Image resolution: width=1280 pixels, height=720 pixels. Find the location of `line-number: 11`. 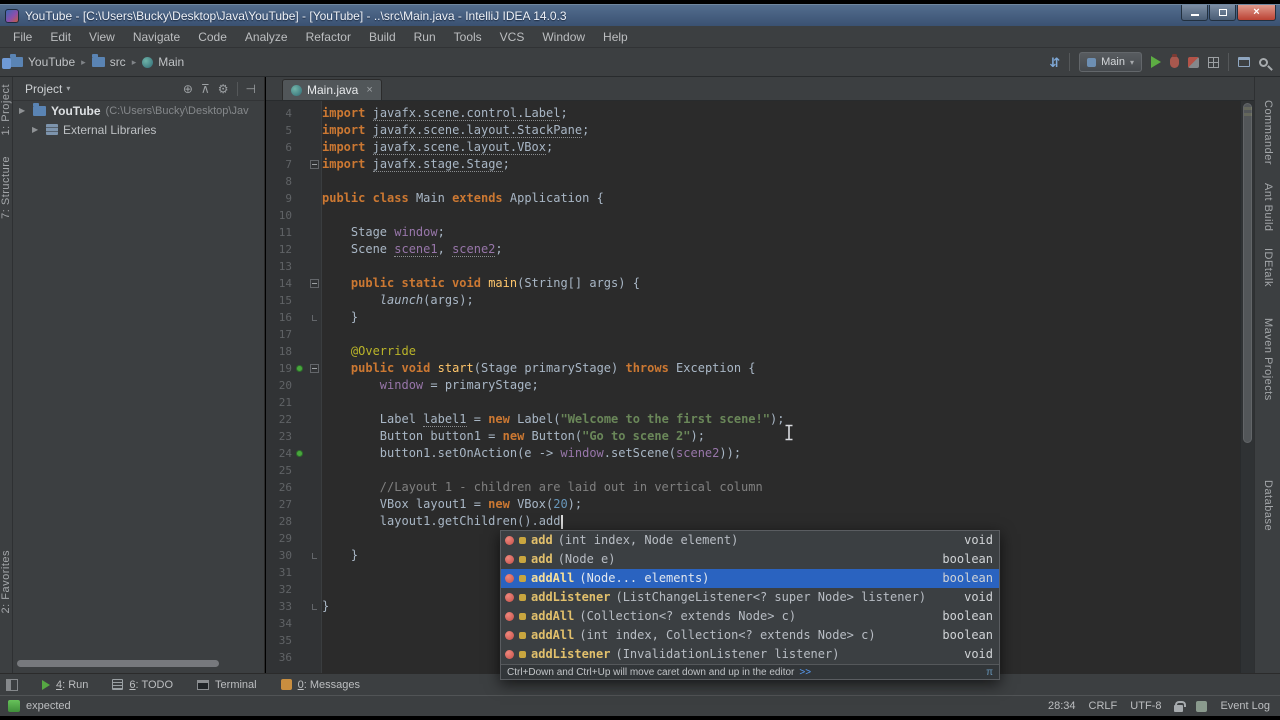

line-number: 11 is located at coordinates (279, 232).